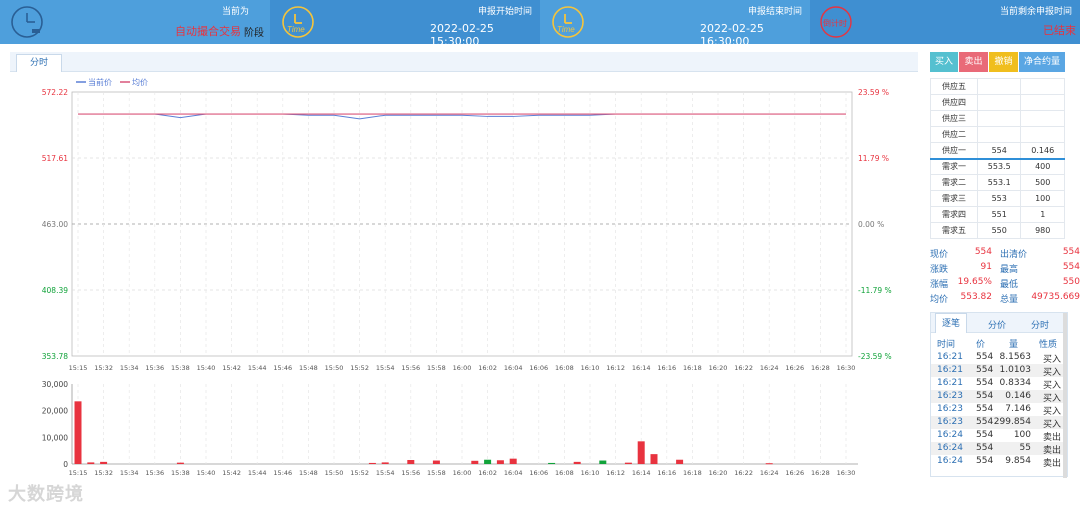  What do you see at coordinates (436, 473) in the screenshot?
I see `volume-x-tick: 15:58` at bounding box center [436, 473].